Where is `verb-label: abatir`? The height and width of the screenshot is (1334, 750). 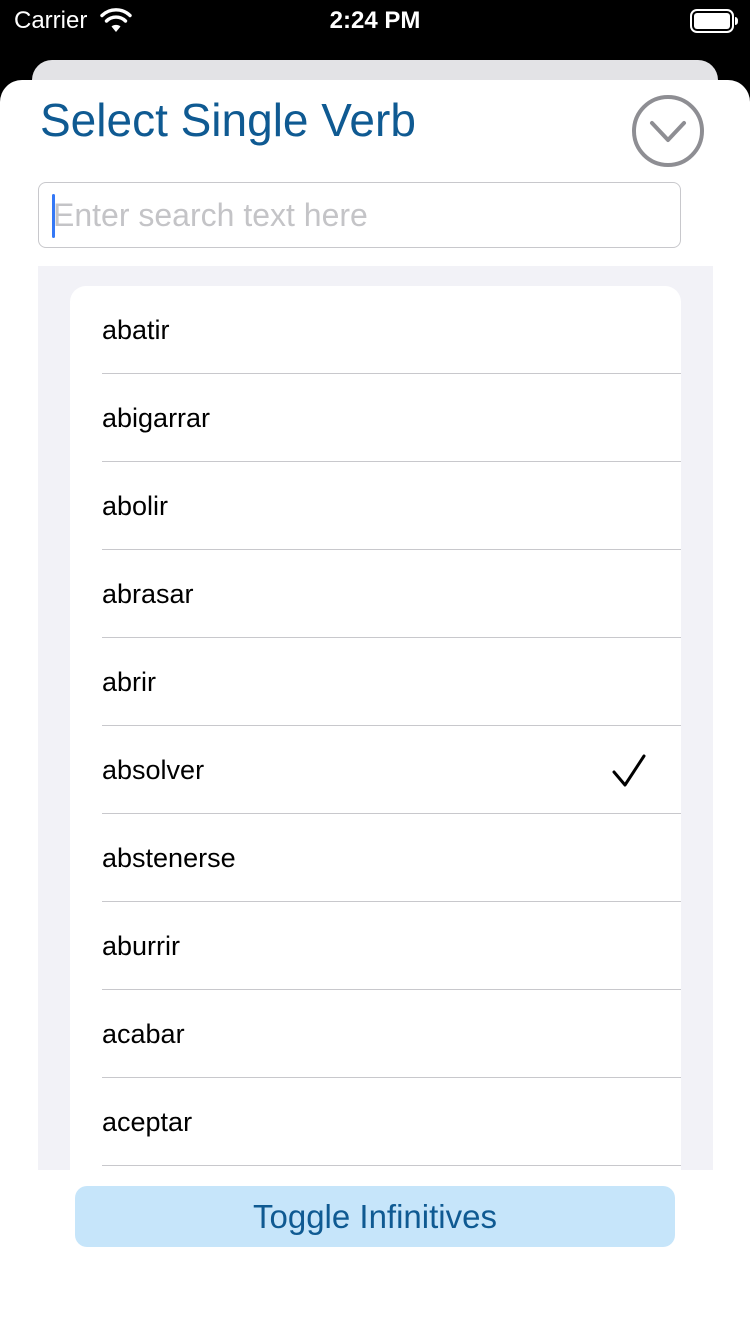
verb-label: abatir is located at coordinates (136, 330).